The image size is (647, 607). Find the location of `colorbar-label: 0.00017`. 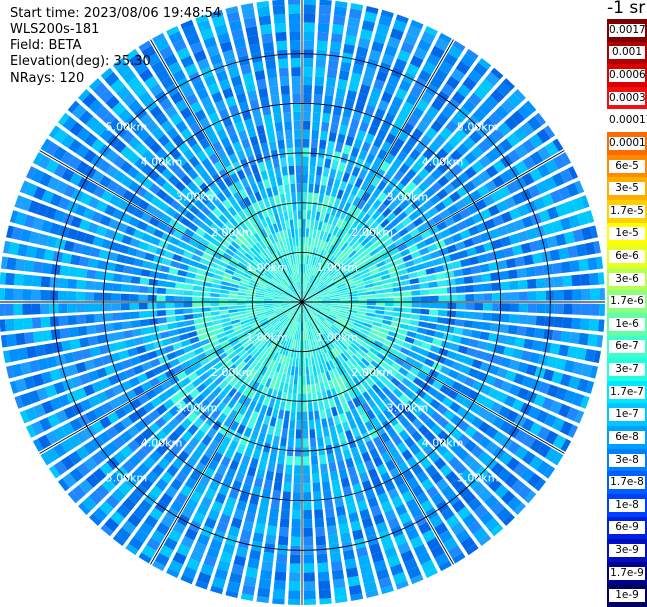

colorbar-label: 0.00017 is located at coordinates (628, 121).